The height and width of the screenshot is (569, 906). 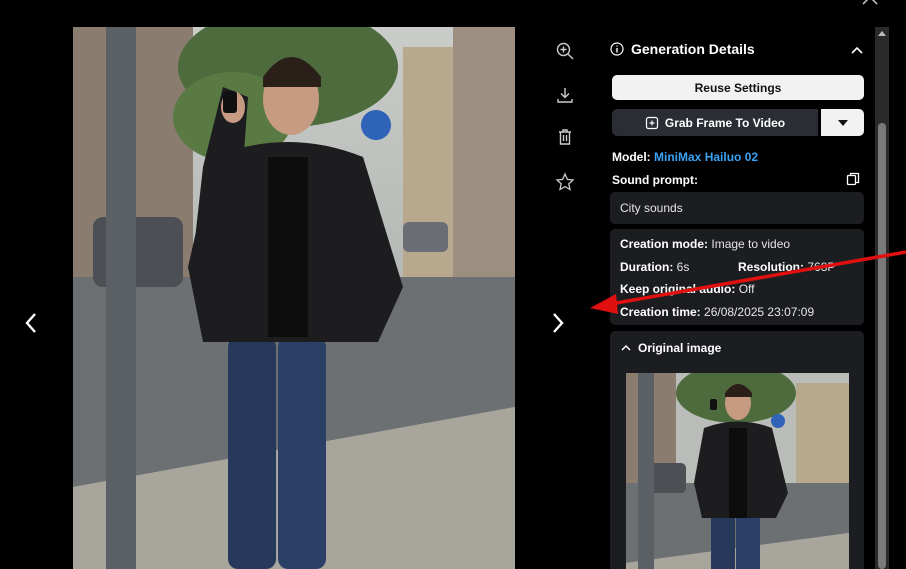 I want to click on zoom-in-button, so click(x=565, y=51).